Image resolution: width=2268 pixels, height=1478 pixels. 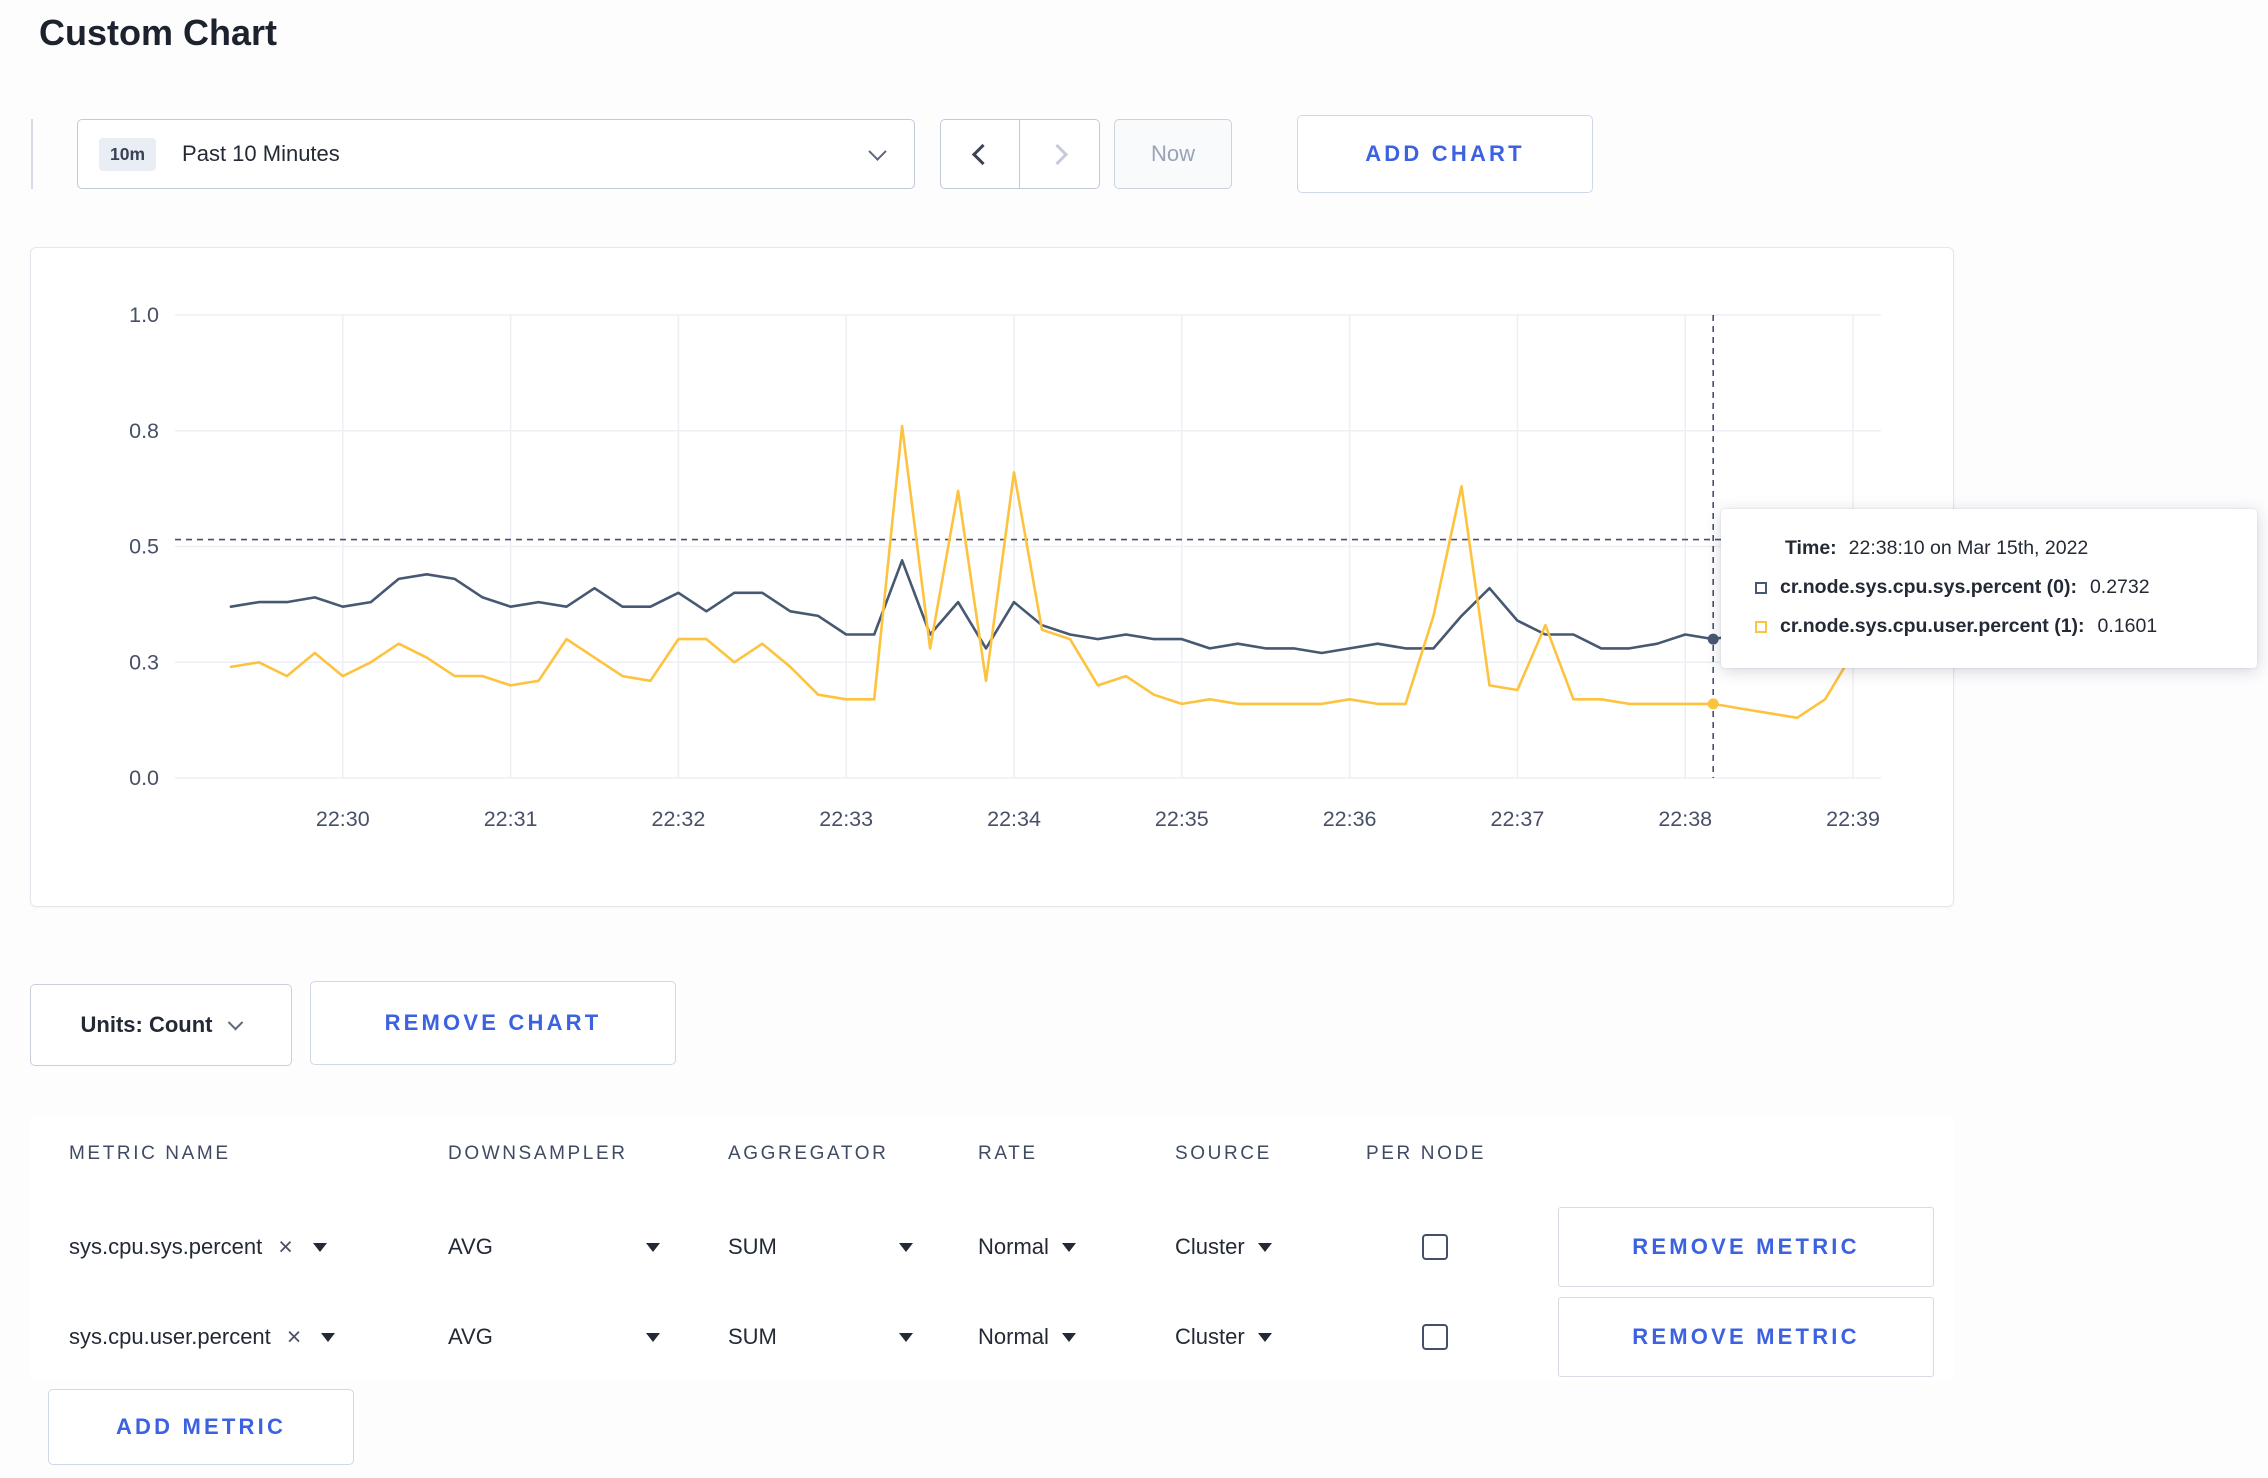 What do you see at coordinates (1057, 154) in the screenshot?
I see `chevron-right-icon` at bounding box center [1057, 154].